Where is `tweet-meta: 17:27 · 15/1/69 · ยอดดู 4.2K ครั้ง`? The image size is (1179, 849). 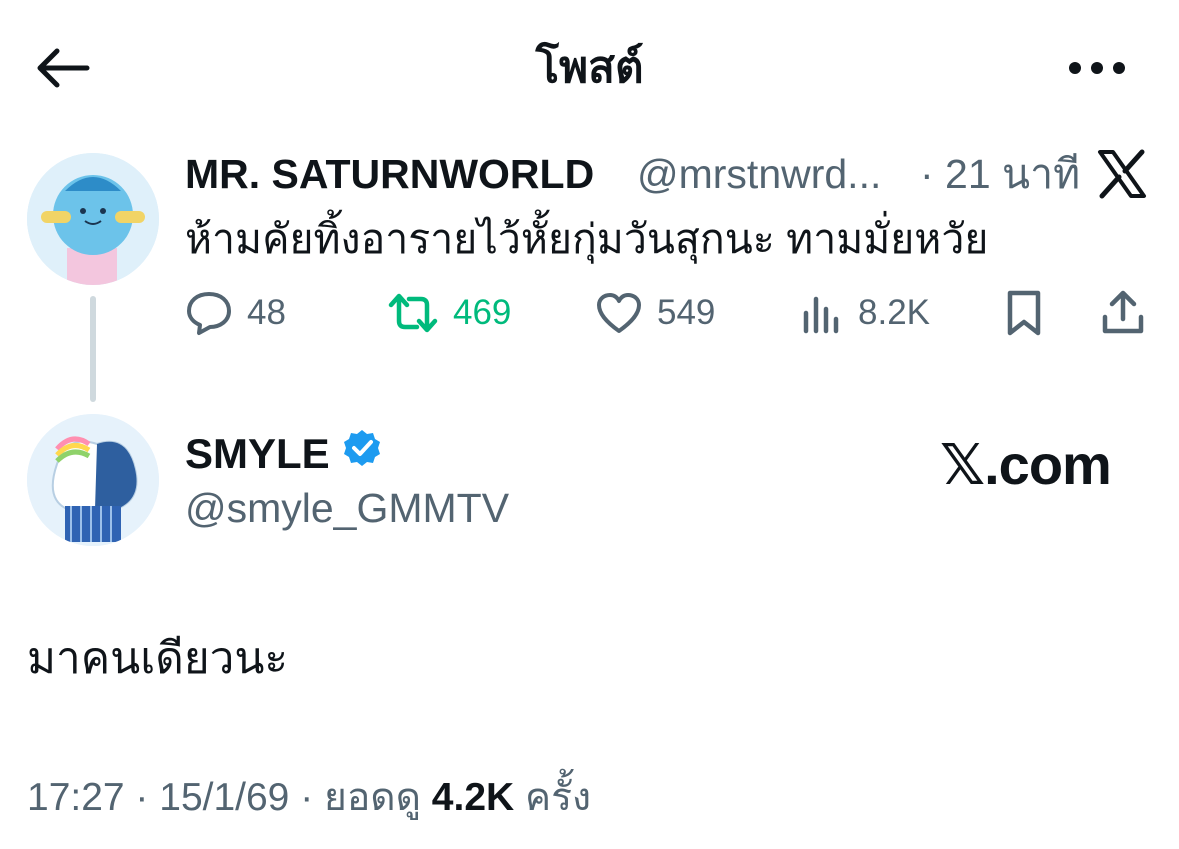
tweet-meta: 17:27 · 15/1/69 · ยอดดู 4.2K ครั้ง is located at coordinates (309, 798).